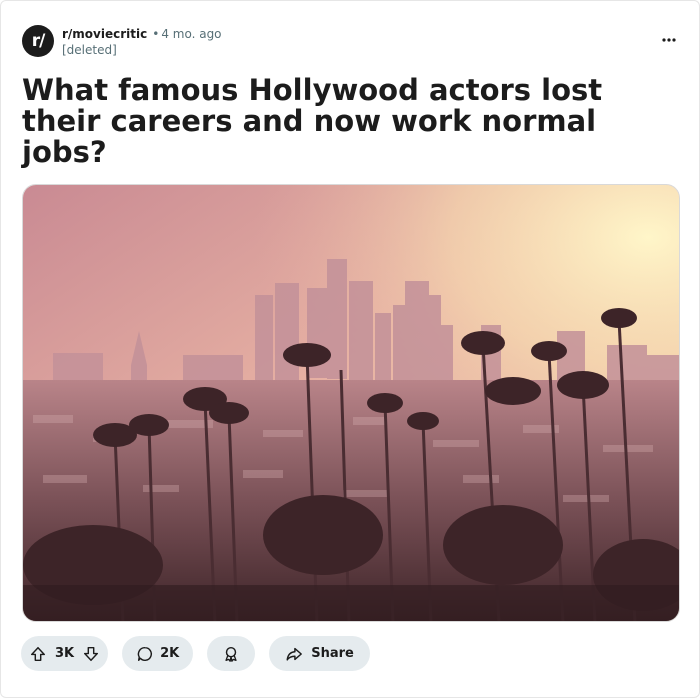  Describe the element at coordinates (158, 653) in the screenshot. I see `comments-button: 2K` at that location.